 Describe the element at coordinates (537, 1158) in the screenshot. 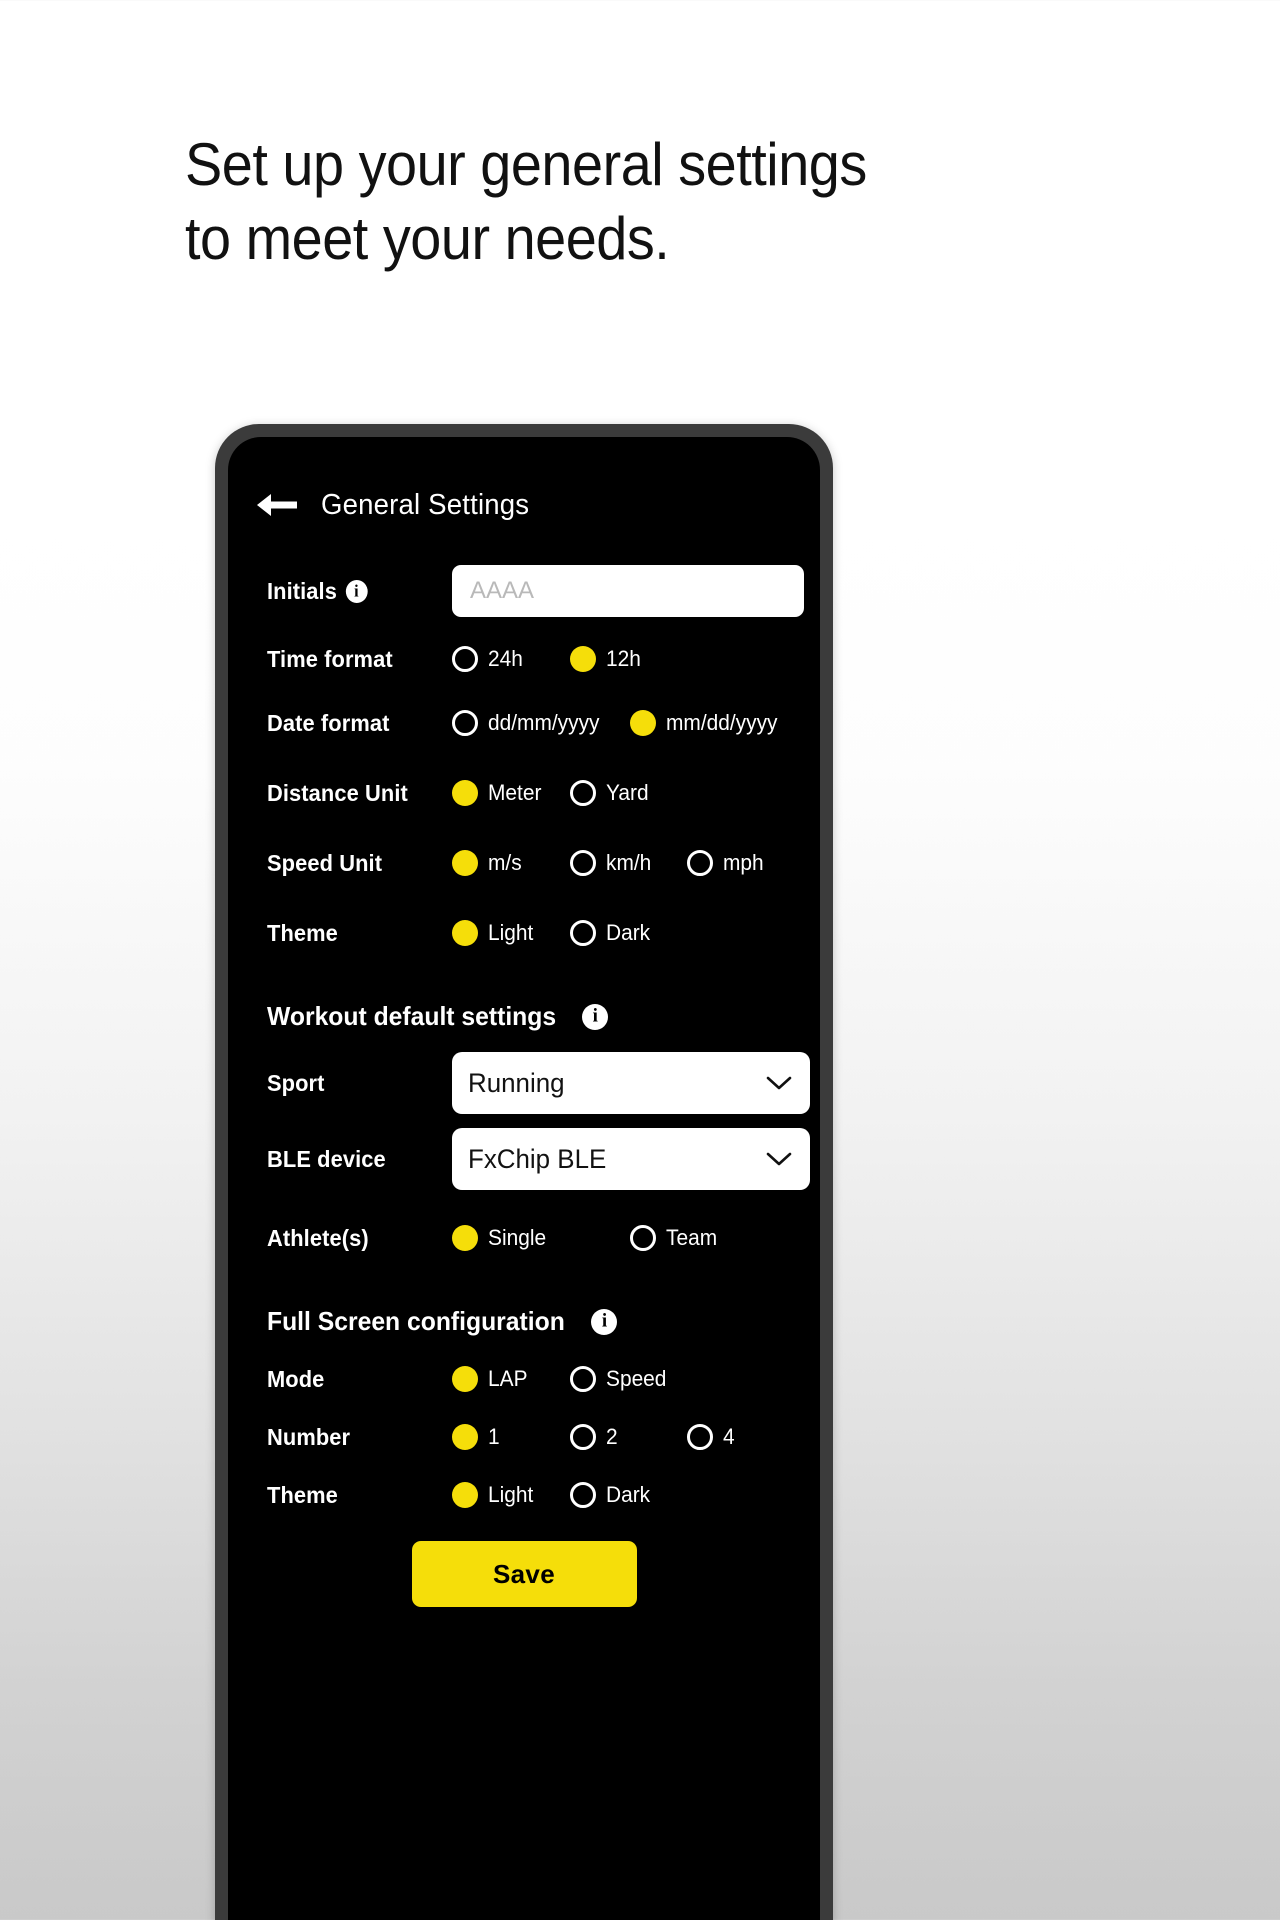

I see `ble-device-value: FxChip BLE` at that location.